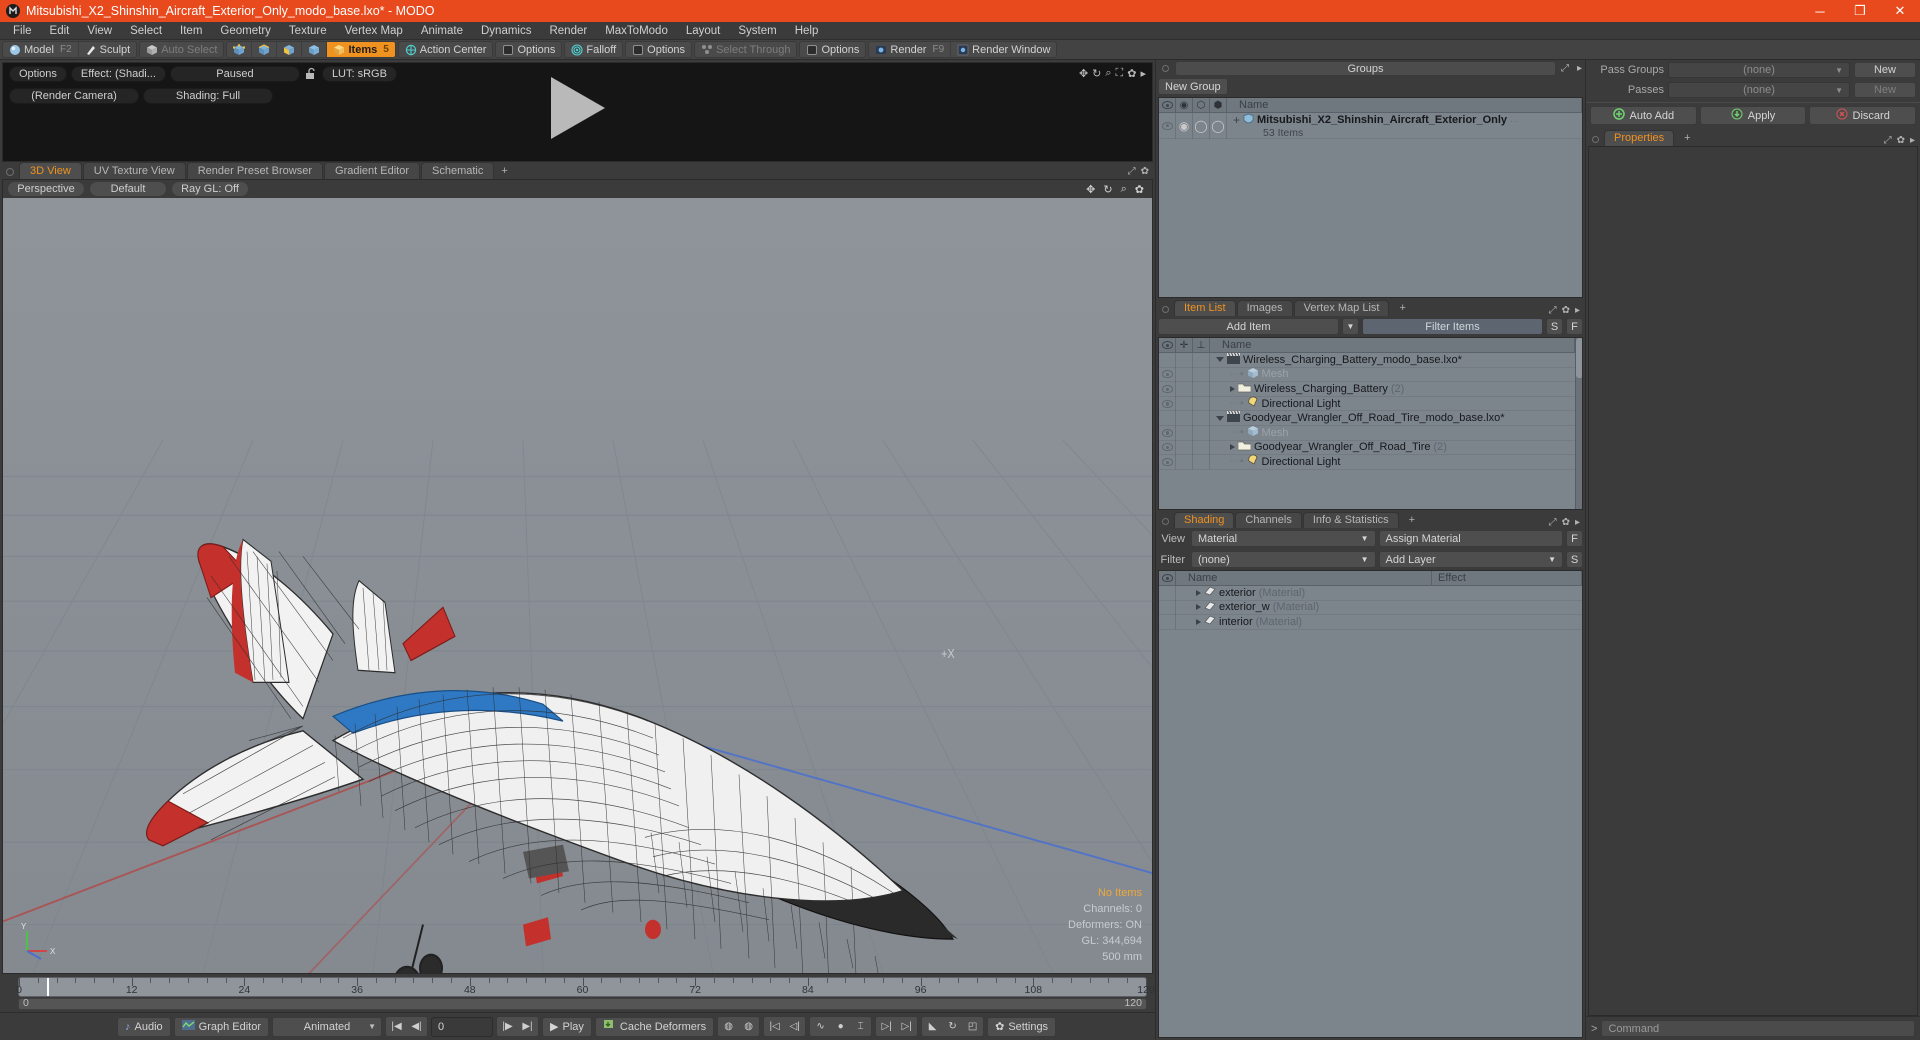 This screenshot has width=1920, height=1040. I want to click on timeline: 0 12 24 36 48 60 72 84 96 108 120 0 120, so click(578, 994).